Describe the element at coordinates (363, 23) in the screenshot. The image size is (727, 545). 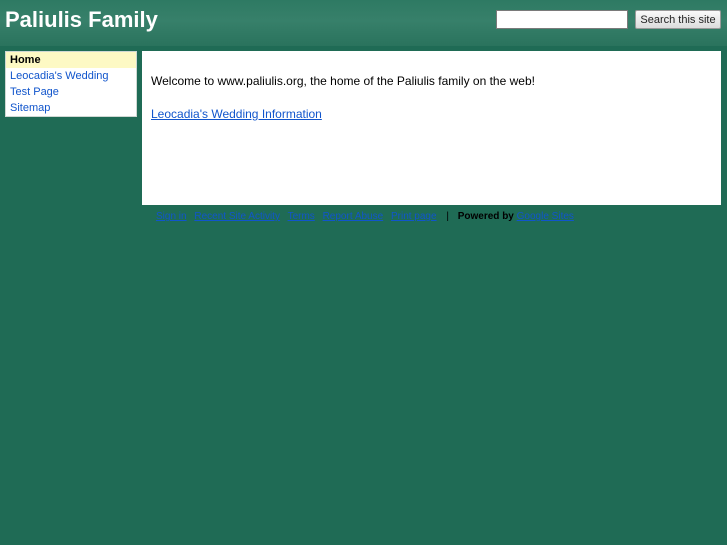
I see `site-header: Paliulis Family Search this site` at that location.